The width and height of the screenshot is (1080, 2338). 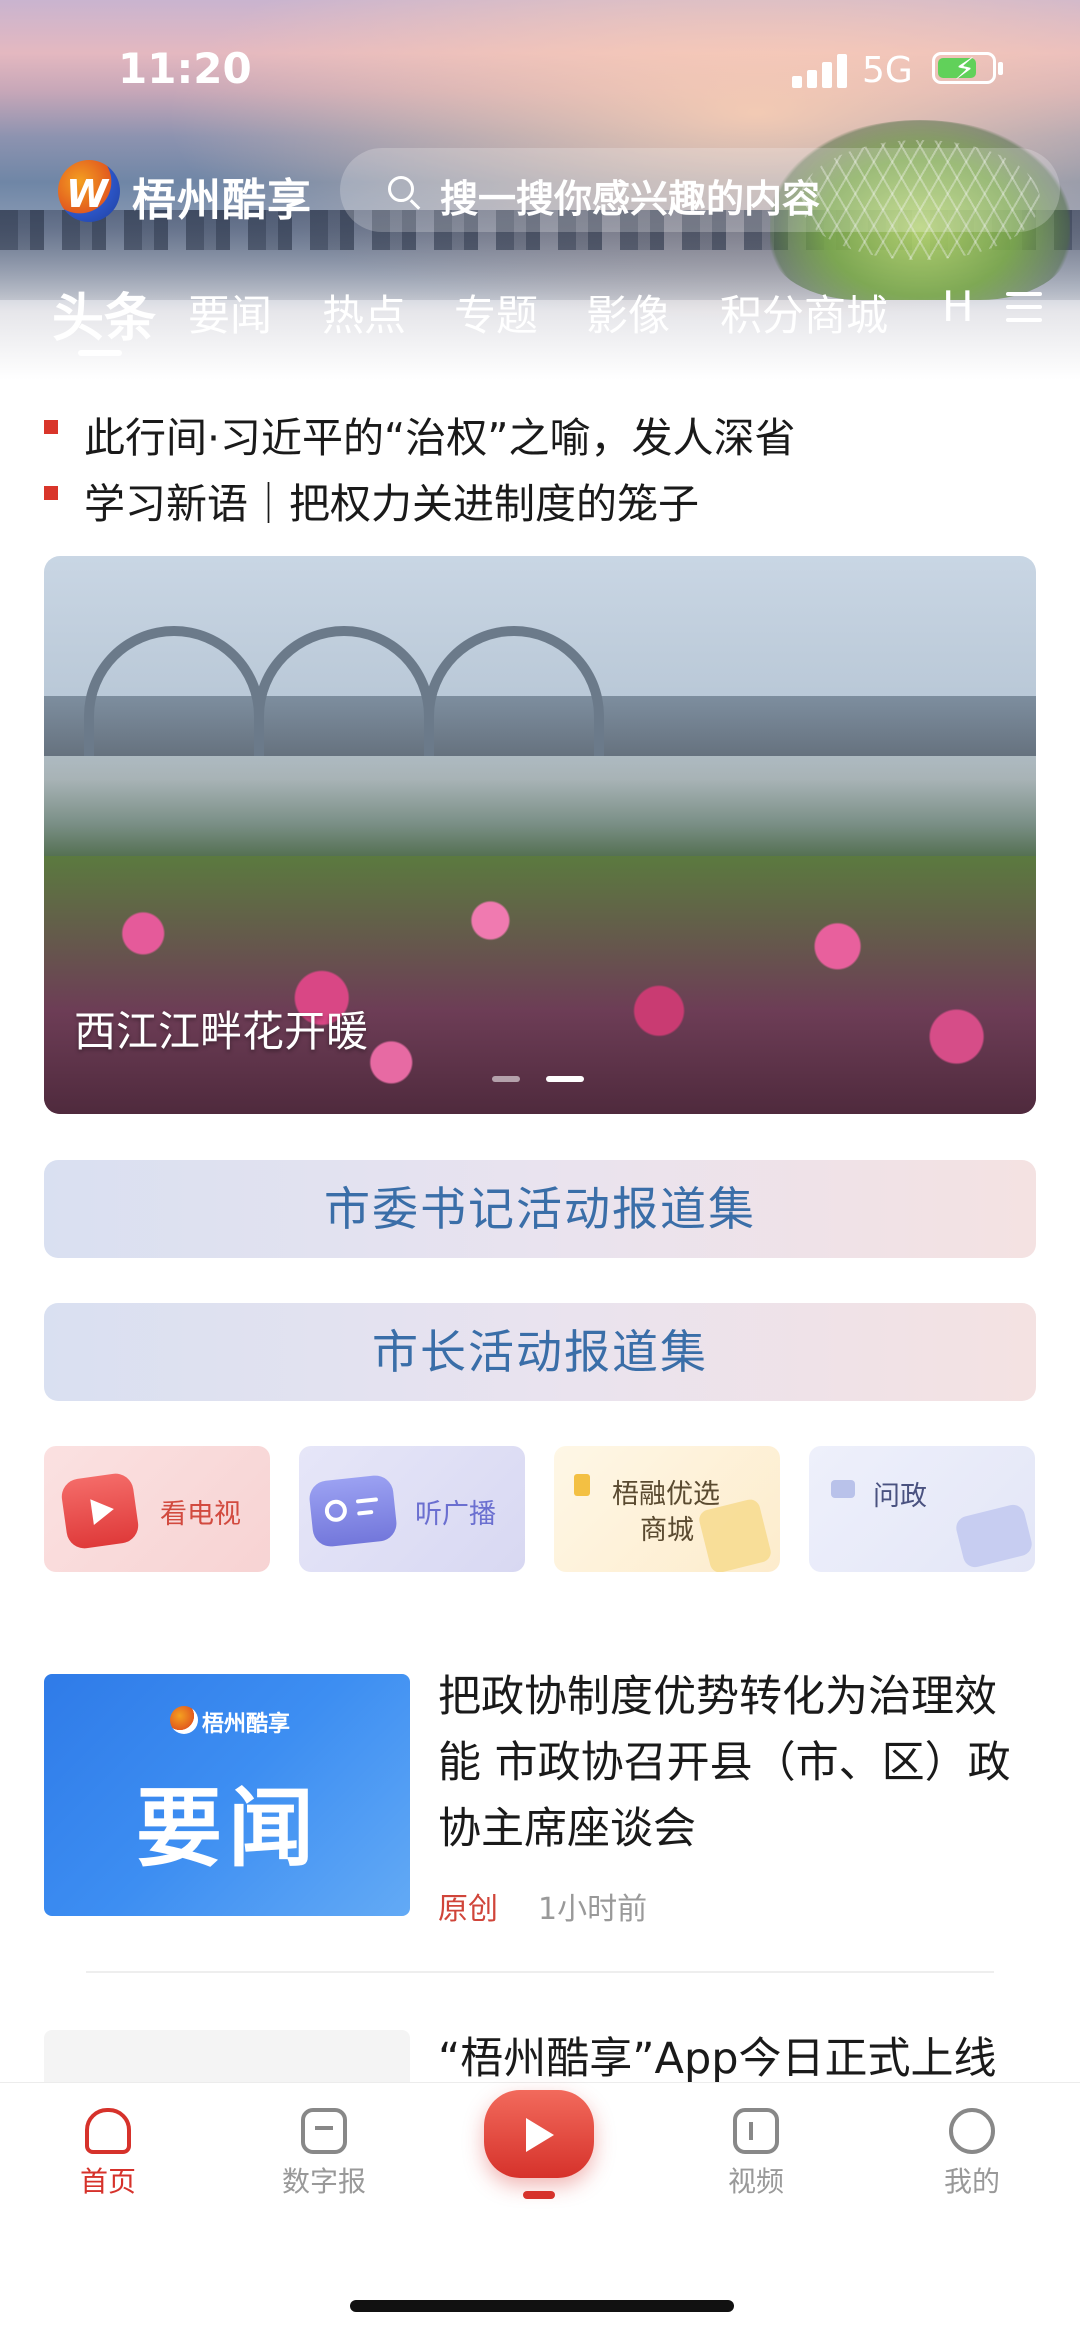 What do you see at coordinates (965, 69) in the screenshot?
I see `charging-icon: ⚡` at bounding box center [965, 69].